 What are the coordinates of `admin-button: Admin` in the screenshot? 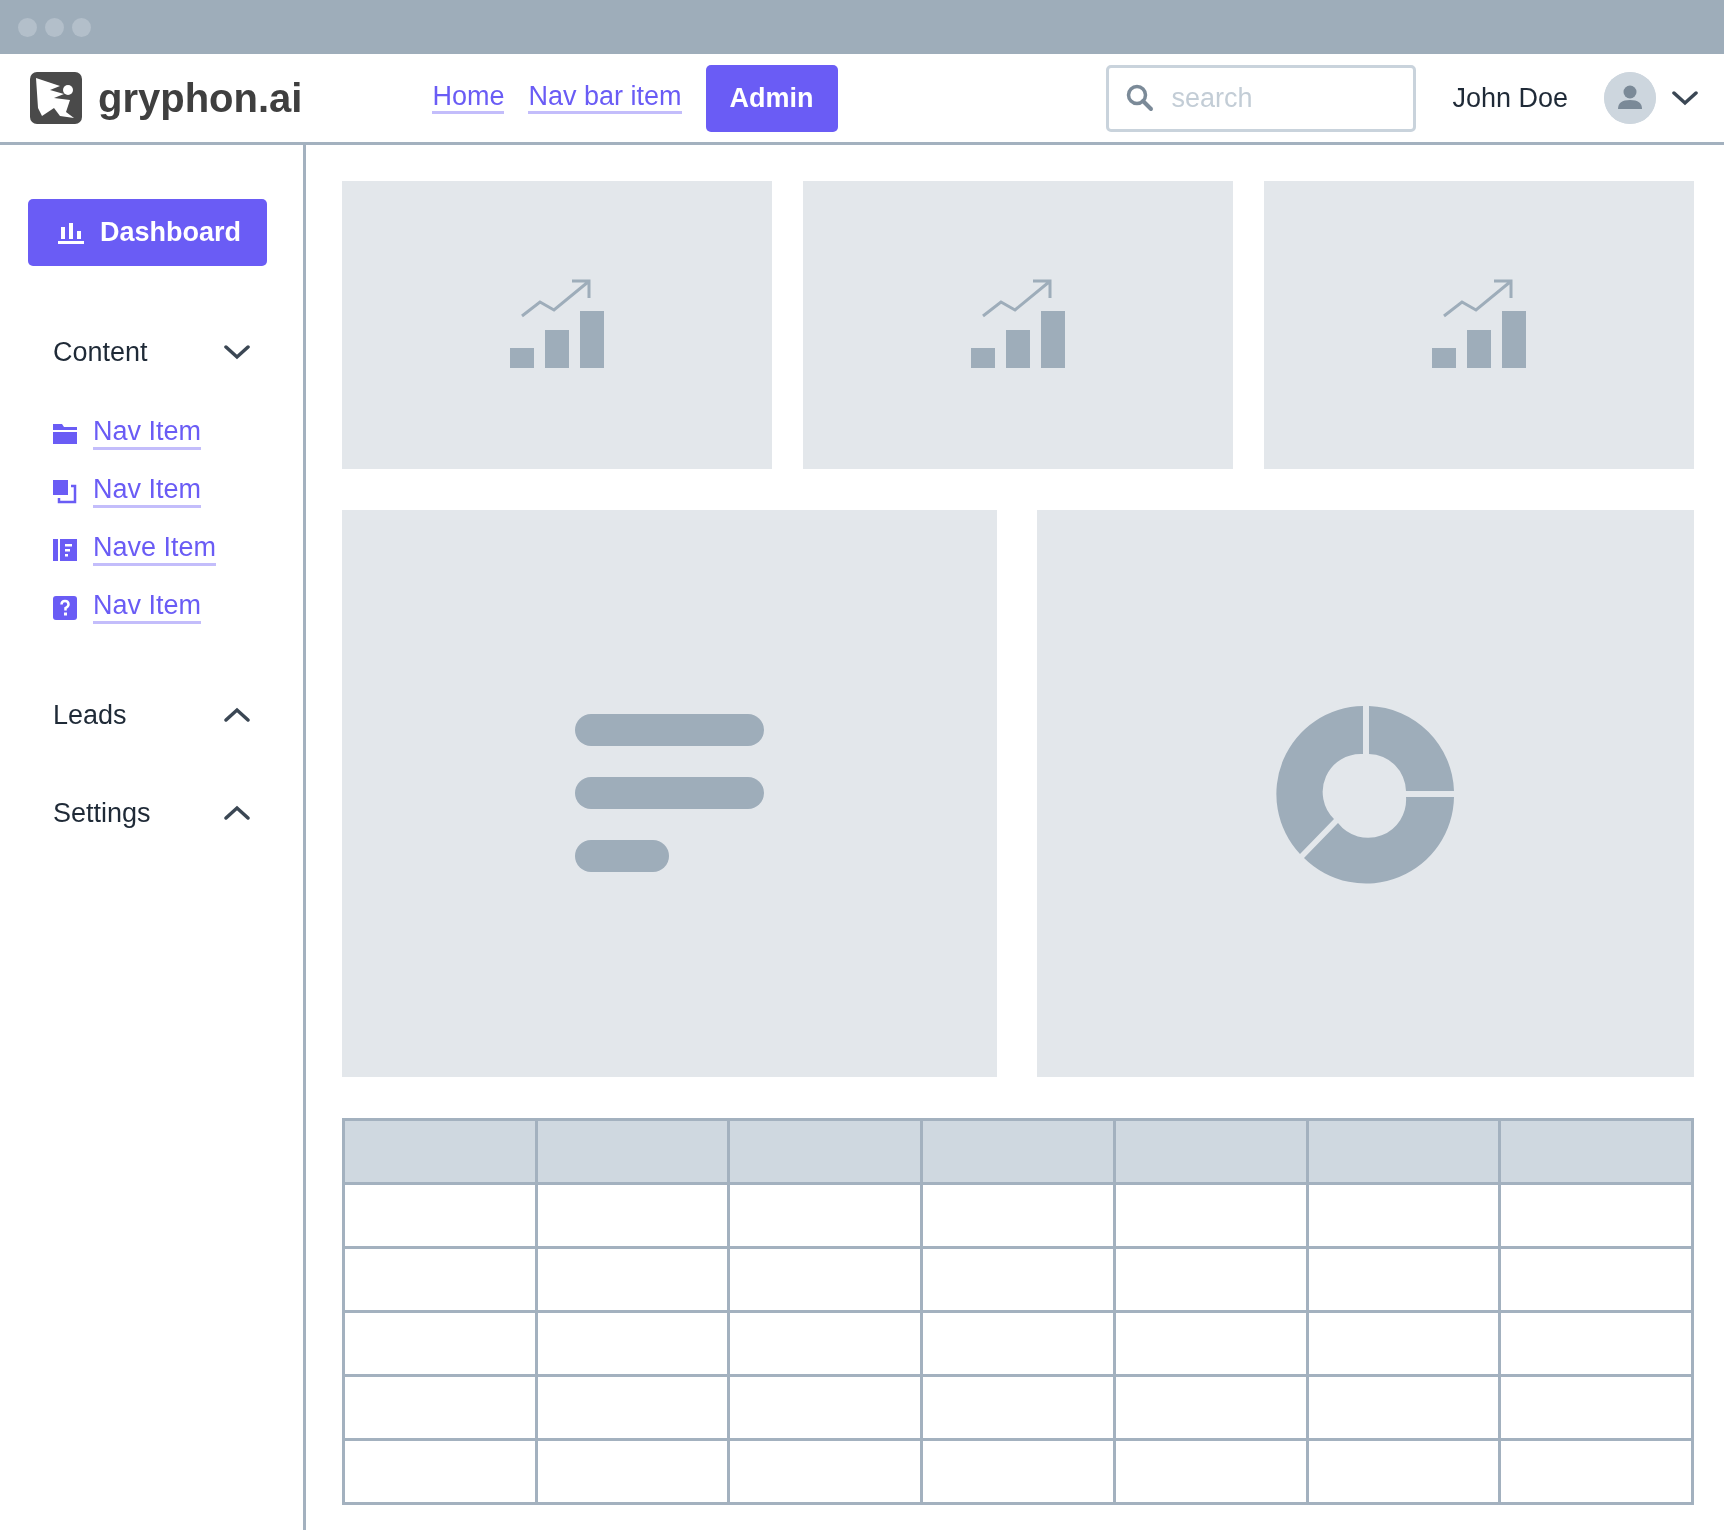 It's located at (771, 98).